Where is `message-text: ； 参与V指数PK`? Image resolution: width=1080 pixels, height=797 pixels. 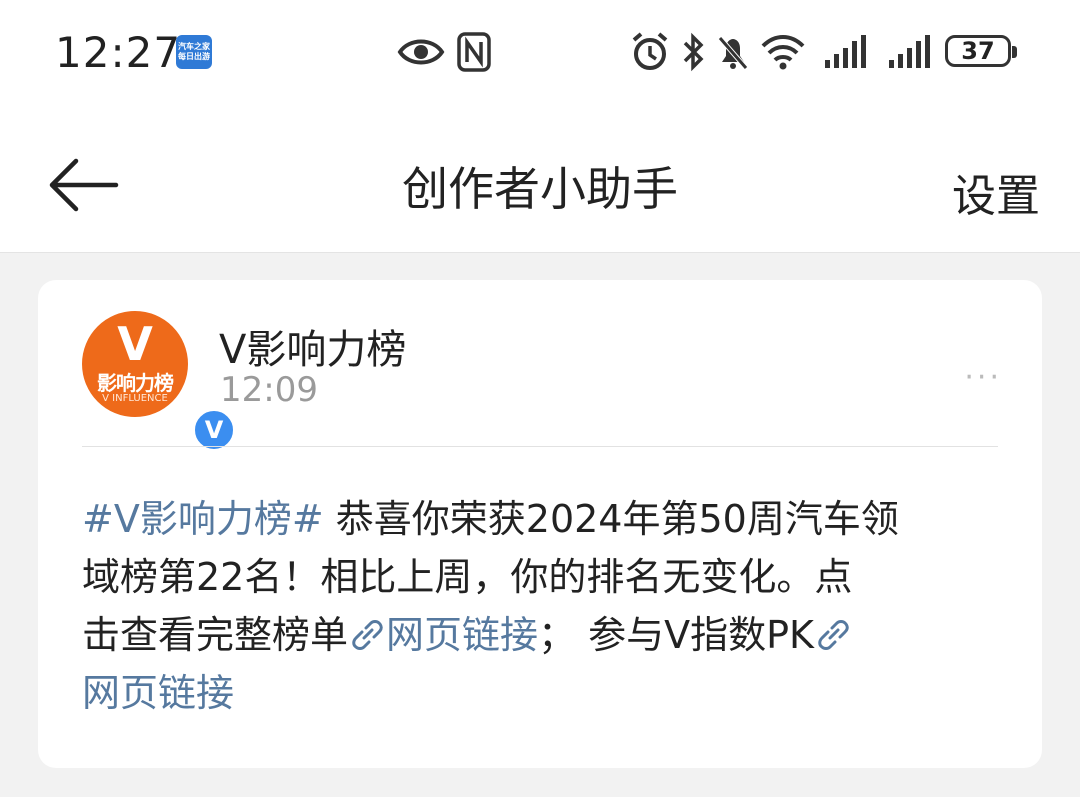 message-text: ； 参与V指数PK is located at coordinates (676, 635).